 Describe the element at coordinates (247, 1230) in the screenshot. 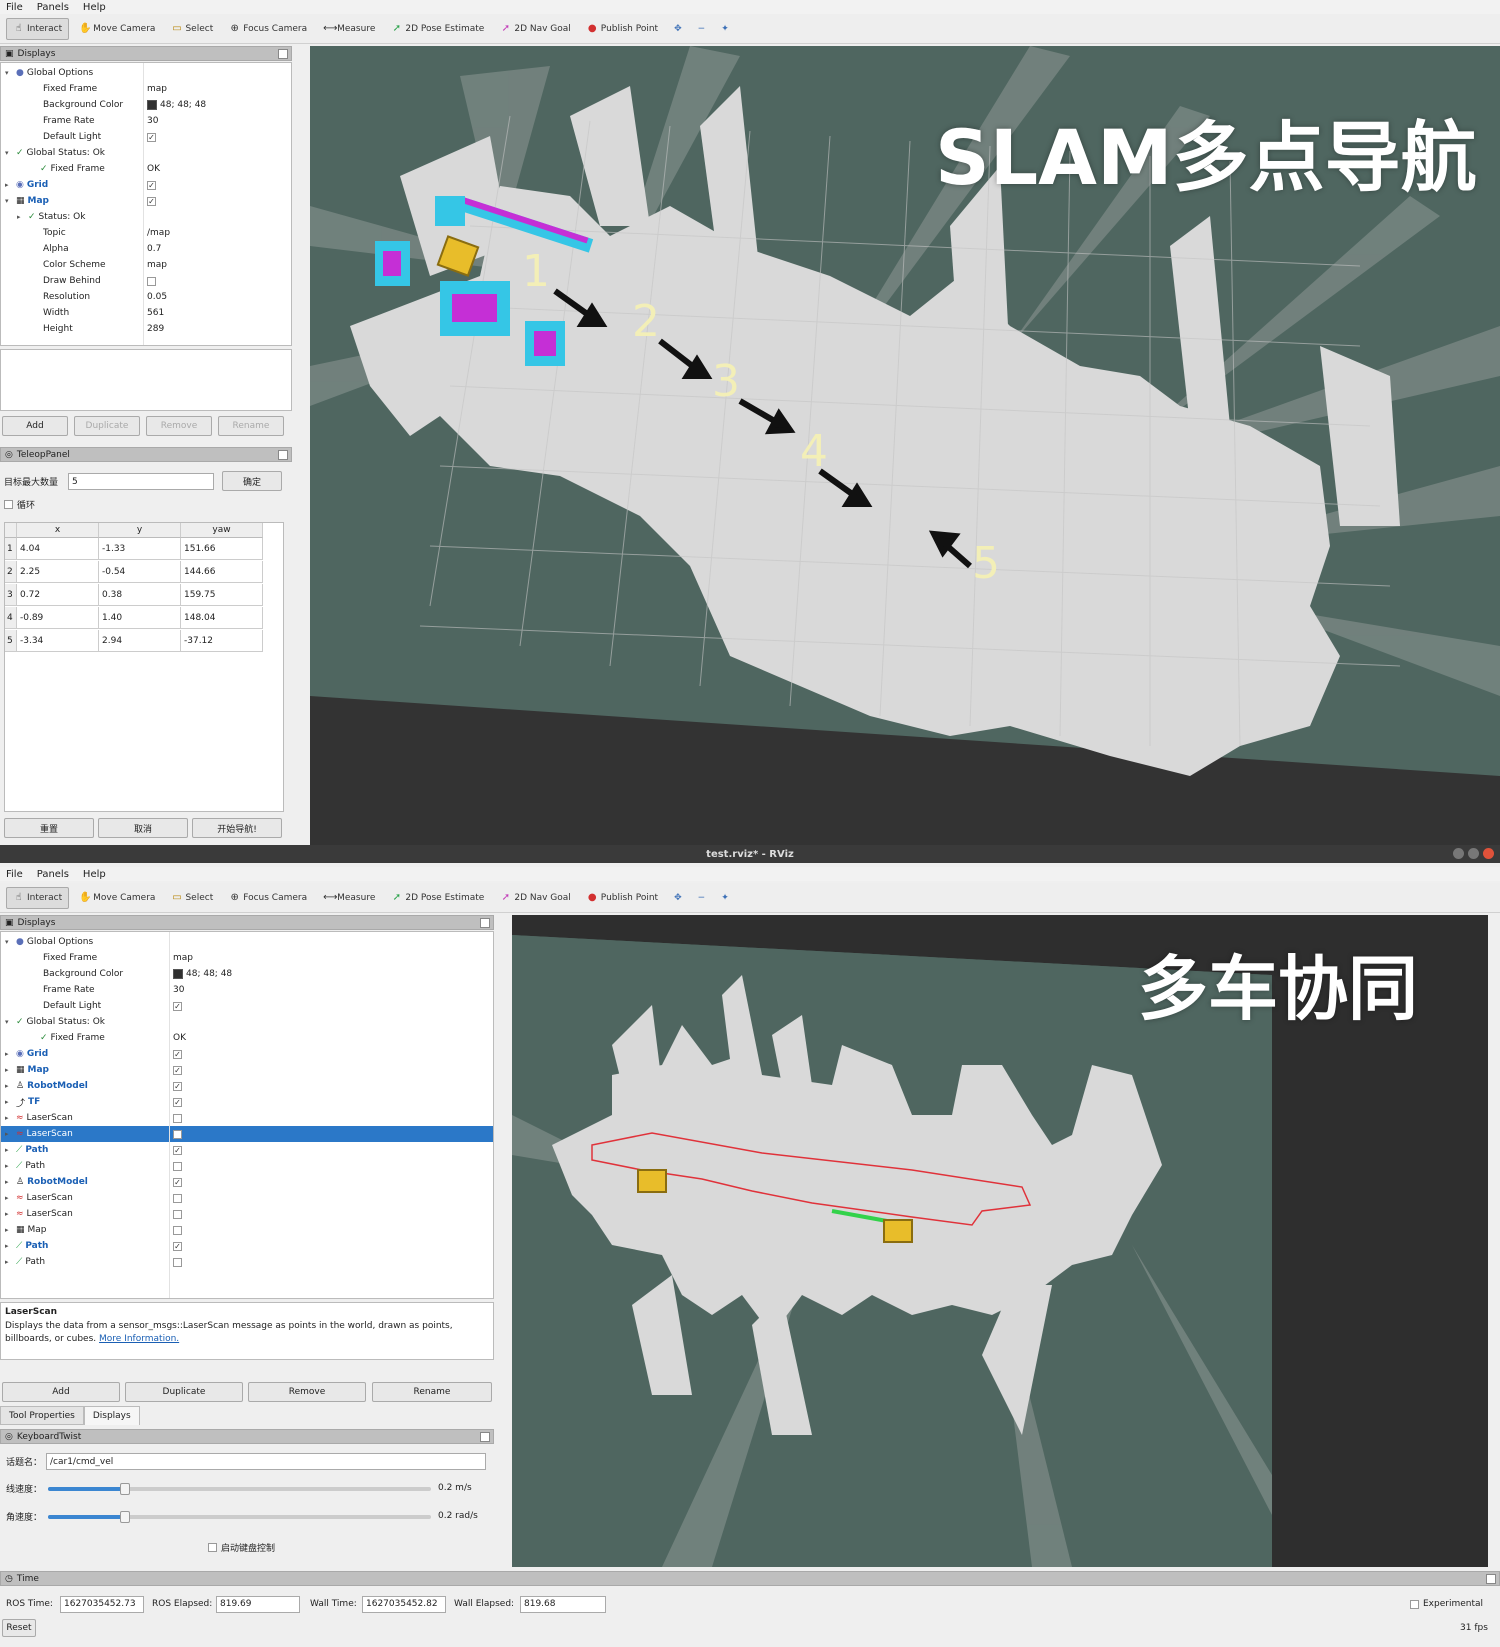

I see `tree-row: ▸ ▦ Map` at that location.